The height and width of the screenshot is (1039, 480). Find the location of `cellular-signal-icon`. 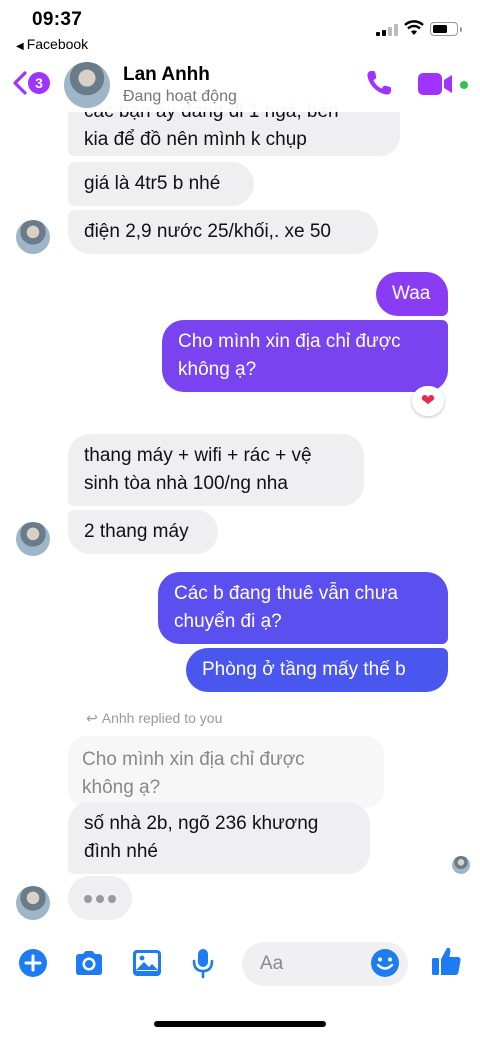

cellular-signal-icon is located at coordinates (387, 30).